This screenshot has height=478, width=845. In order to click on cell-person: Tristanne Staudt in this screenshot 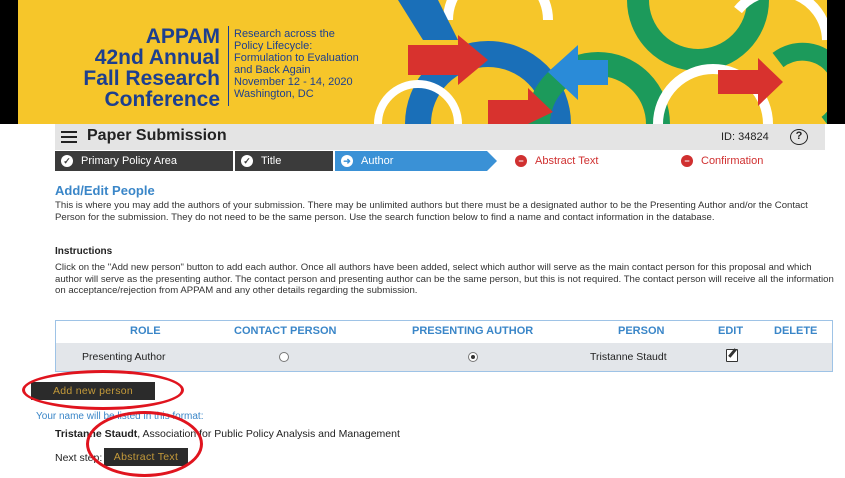, I will do `click(628, 357)`.